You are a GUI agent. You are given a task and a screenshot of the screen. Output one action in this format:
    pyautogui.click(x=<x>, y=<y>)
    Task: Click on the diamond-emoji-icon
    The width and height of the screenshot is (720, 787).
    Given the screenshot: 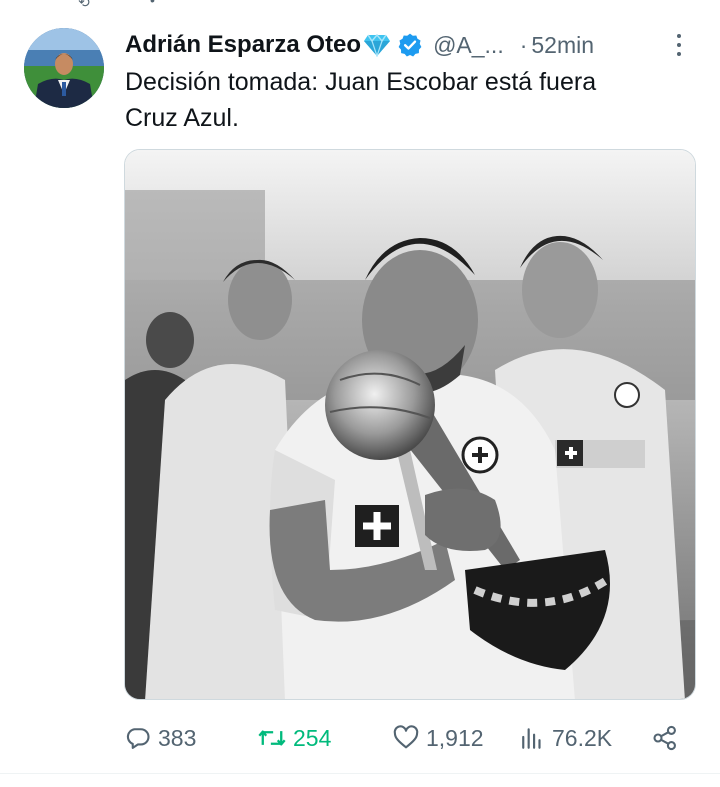 What is the action you would take?
    pyautogui.click(x=377, y=45)
    